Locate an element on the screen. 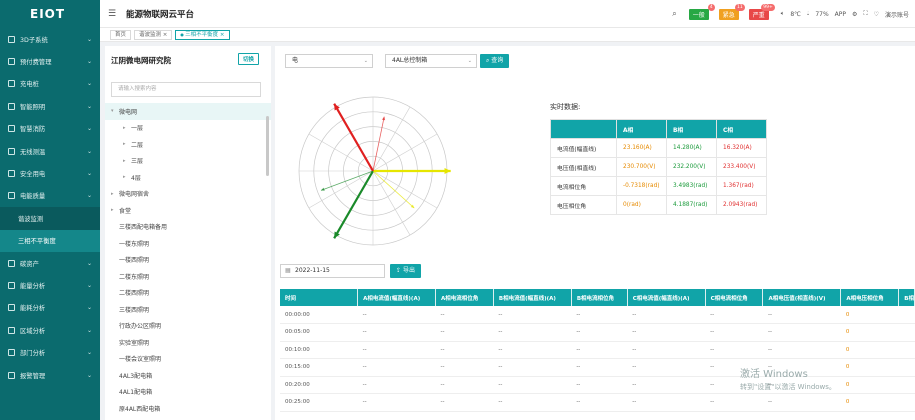 The image size is (915, 420). user-name: 演示账号 is located at coordinates (897, 14).